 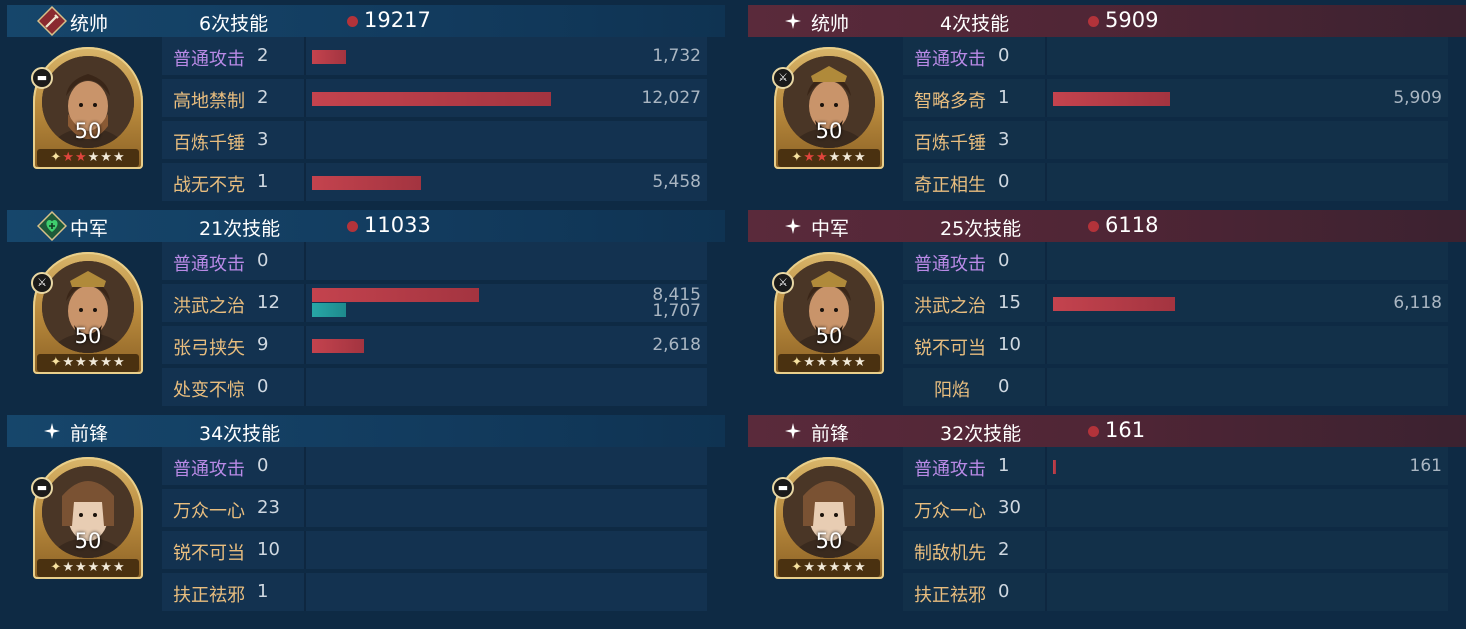 I want to click on skill-count: 15, so click(x=1009, y=302).